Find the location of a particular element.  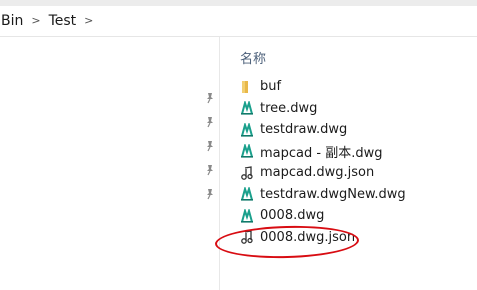

list-item: mapcad.dwg.json is located at coordinates (358, 173).